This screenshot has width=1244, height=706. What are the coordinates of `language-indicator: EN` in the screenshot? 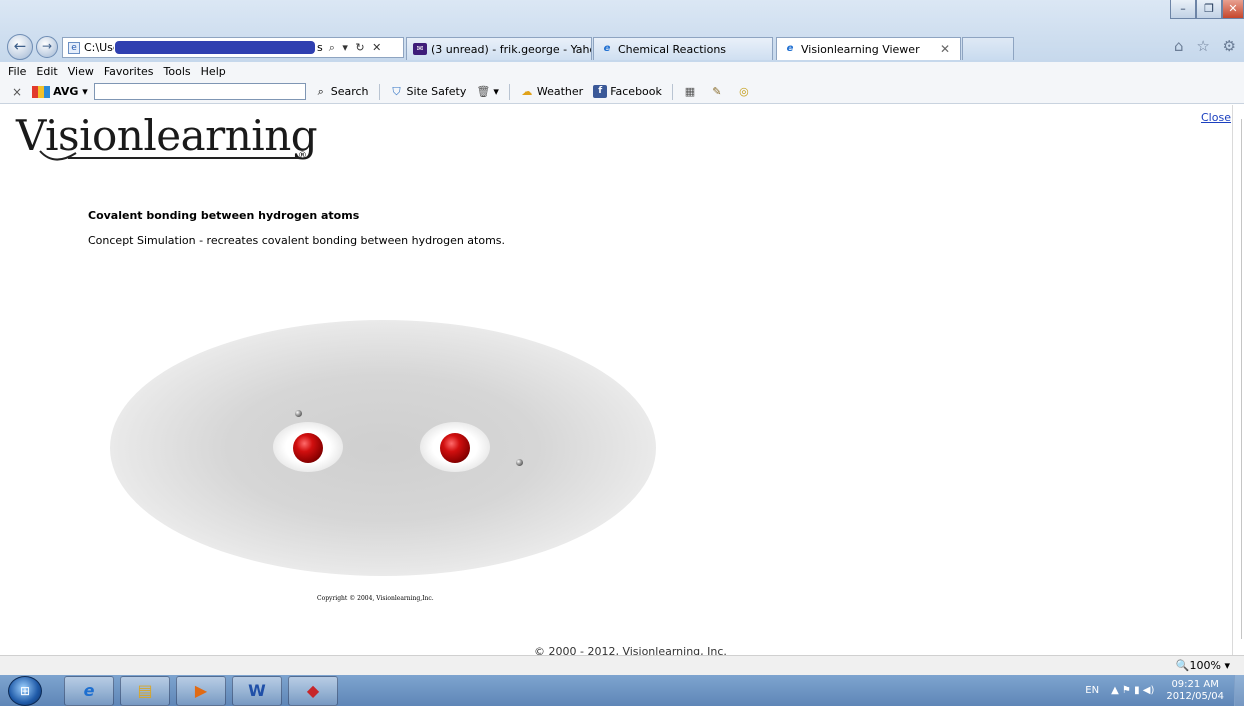 It's located at (1092, 690).